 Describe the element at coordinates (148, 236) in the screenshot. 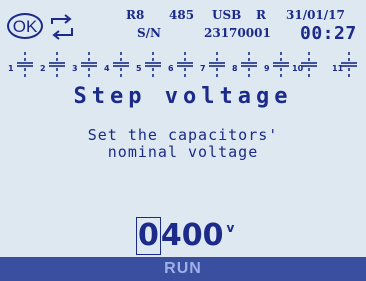

I see `value-cursor-digit: 0` at that location.